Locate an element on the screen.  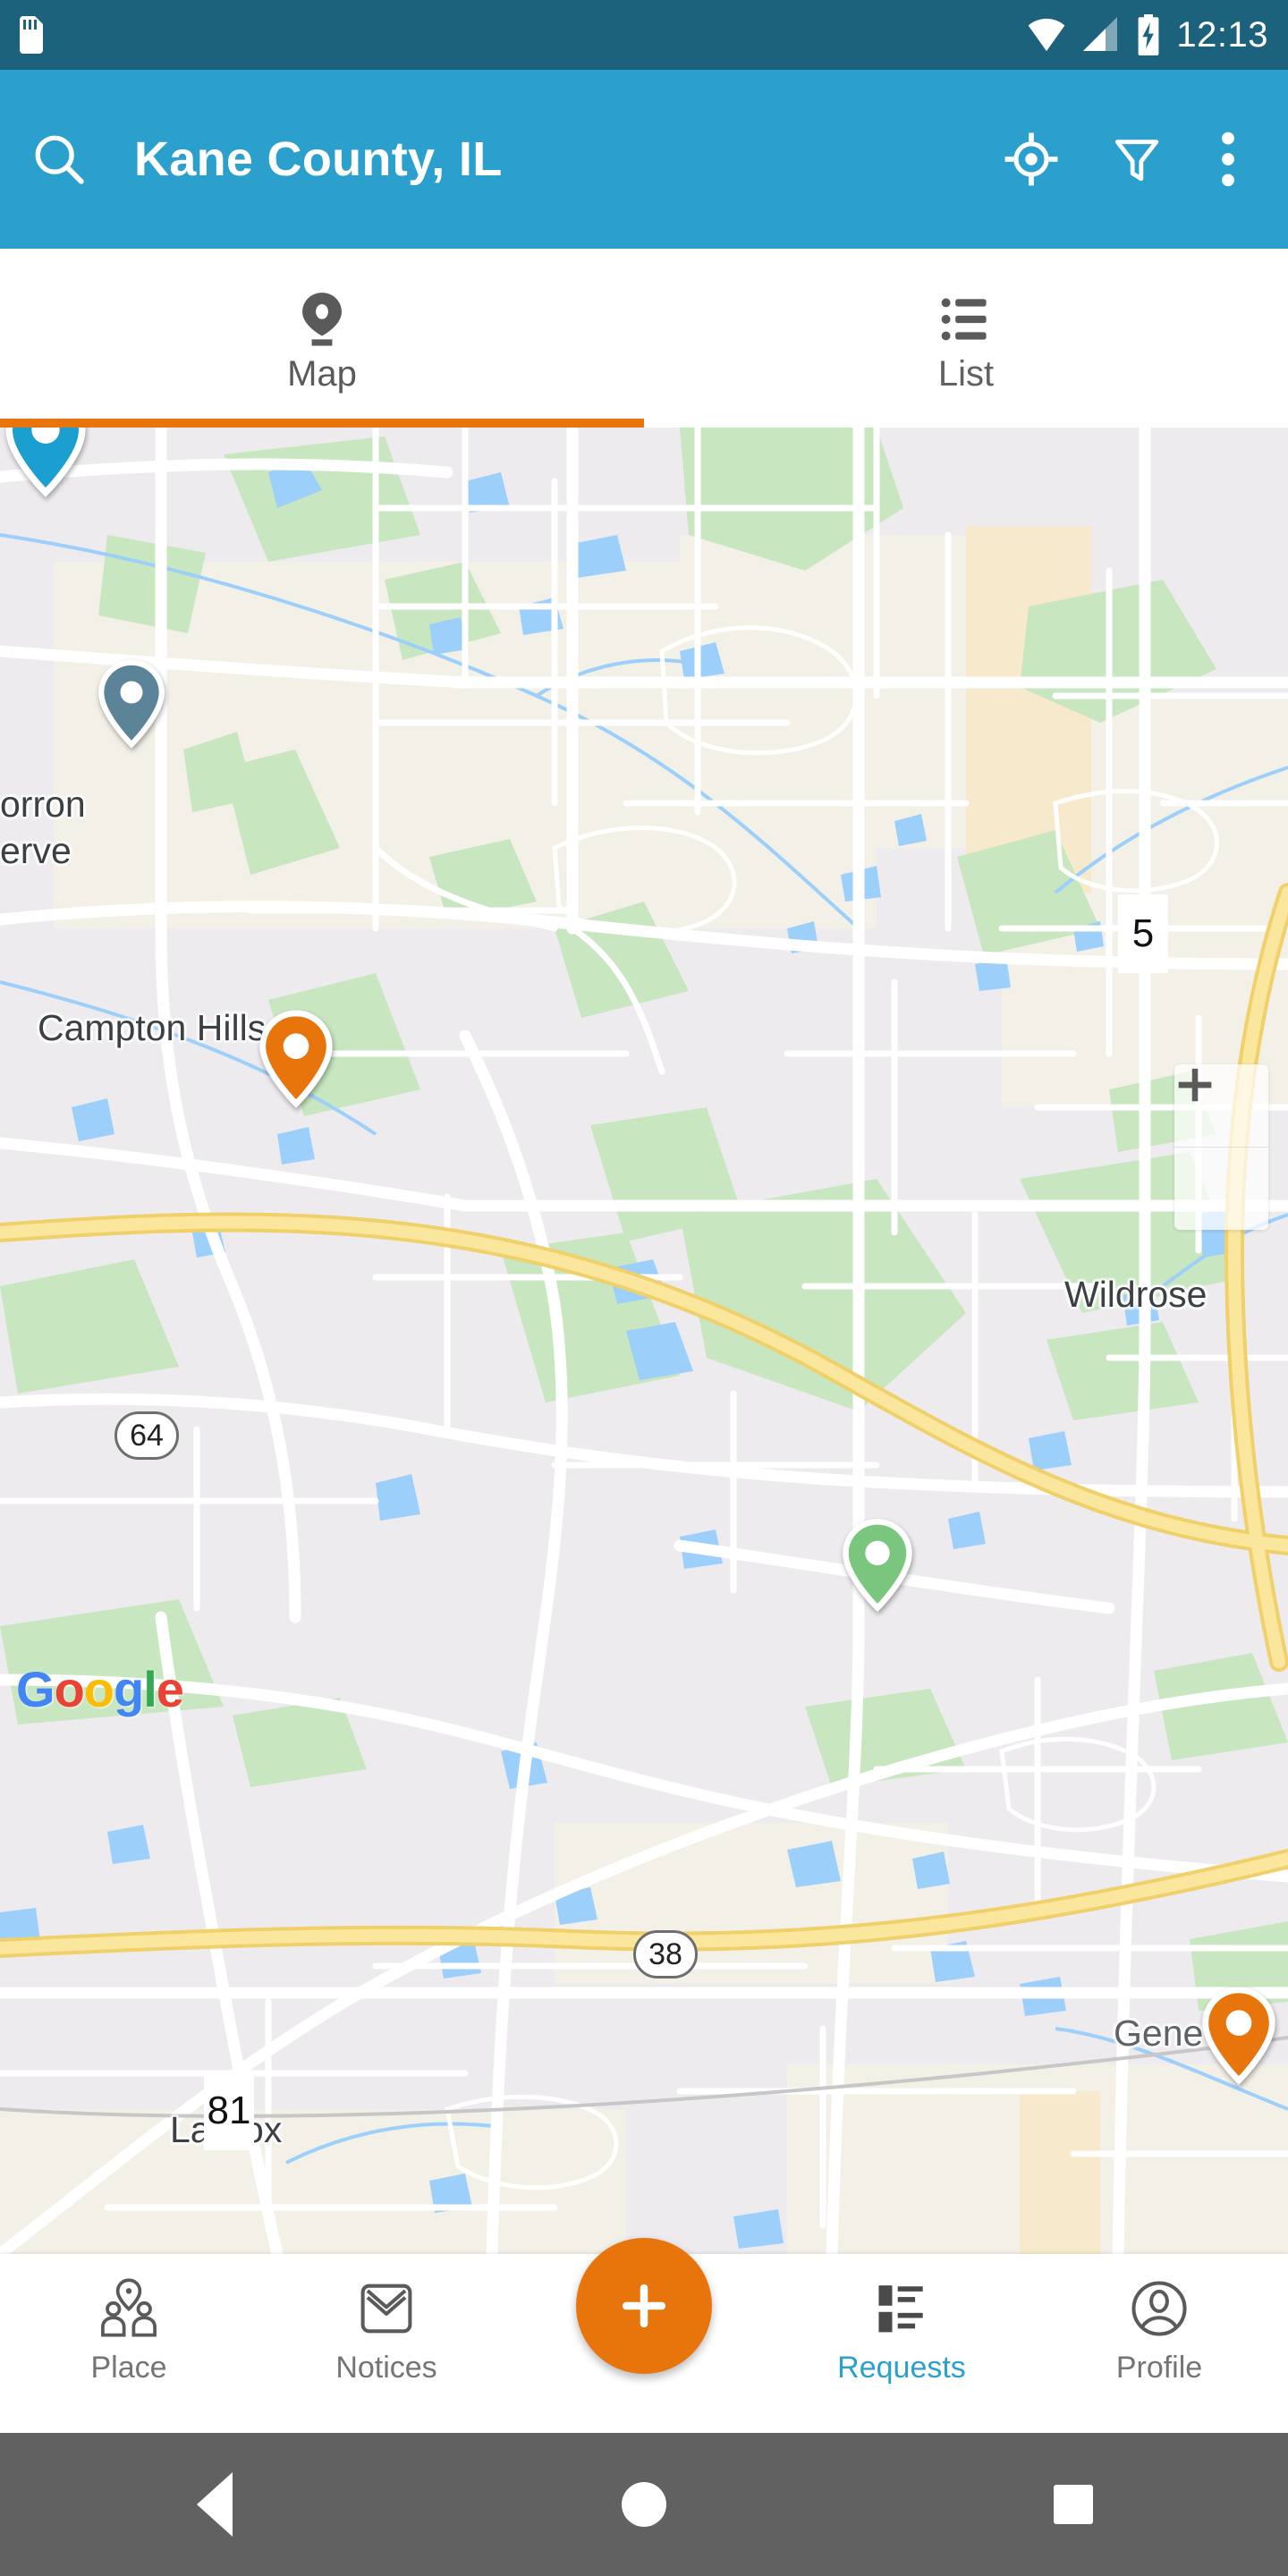
home-circle-icon is located at coordinates (644, 2504).